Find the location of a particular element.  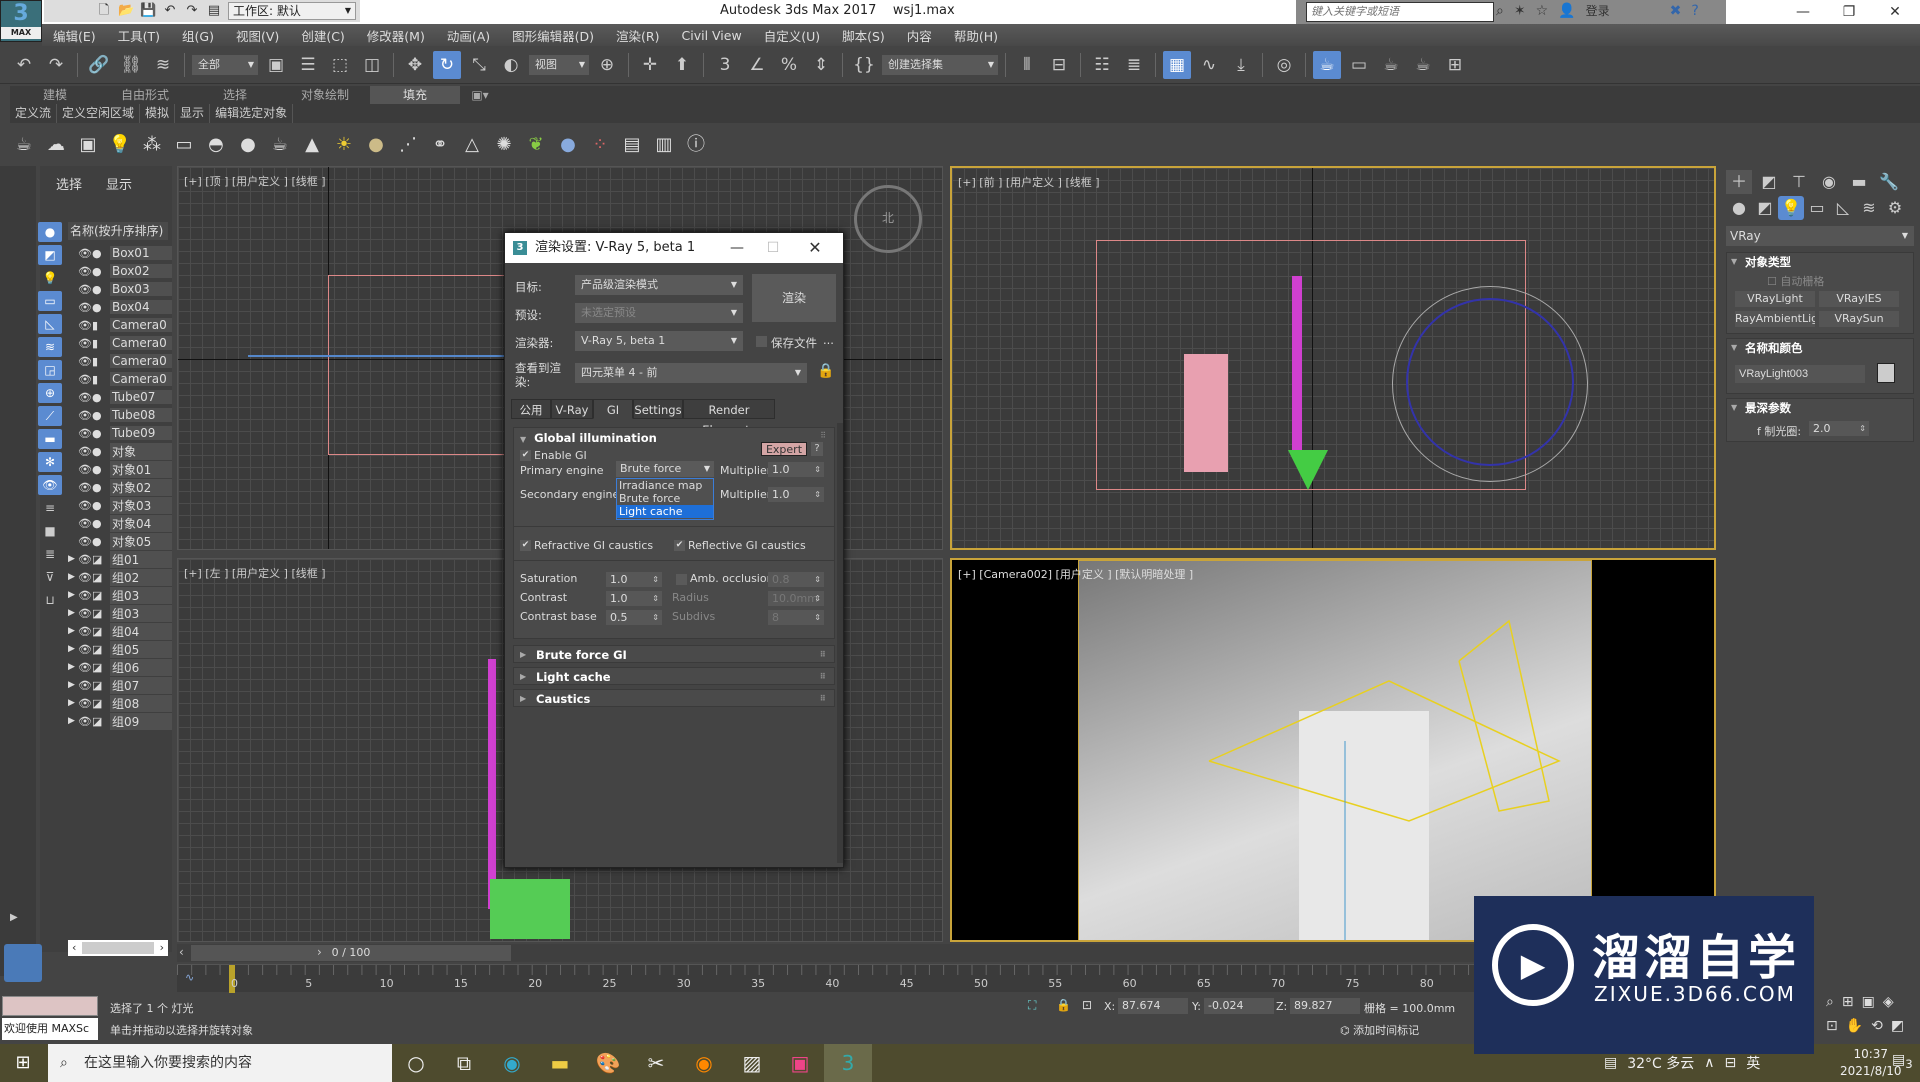

z-coordinate-input: 89.827 is located at coordinates (1325, 1006).